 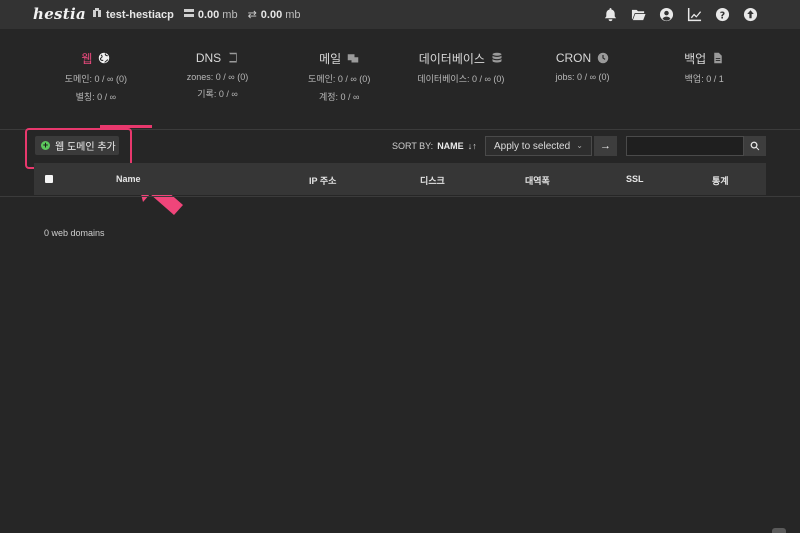 I want to click on book-icon, so click(x=233, y=57).